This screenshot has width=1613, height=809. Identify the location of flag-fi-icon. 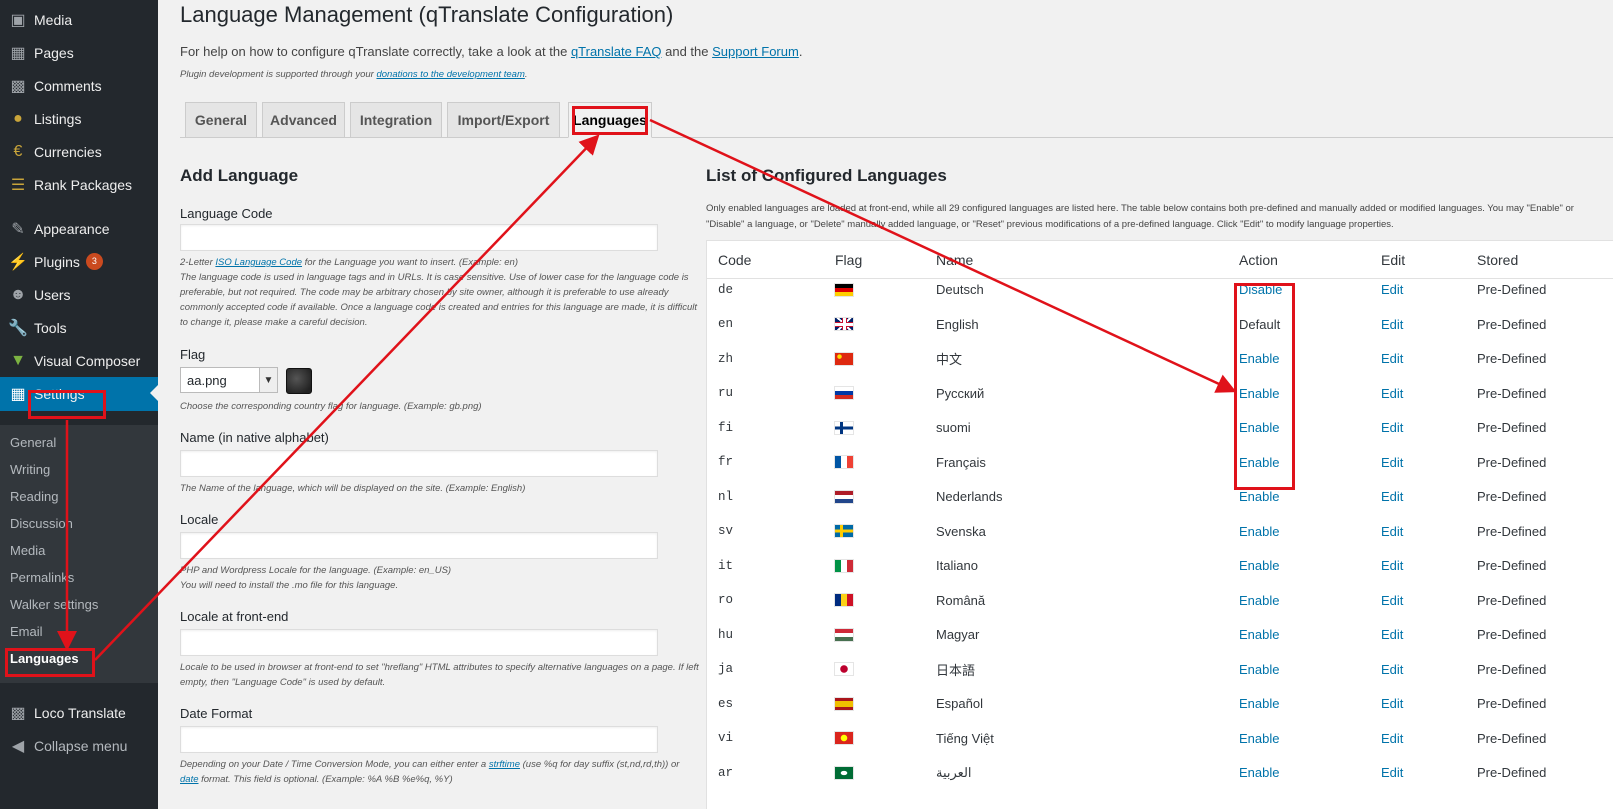
(844, 427).